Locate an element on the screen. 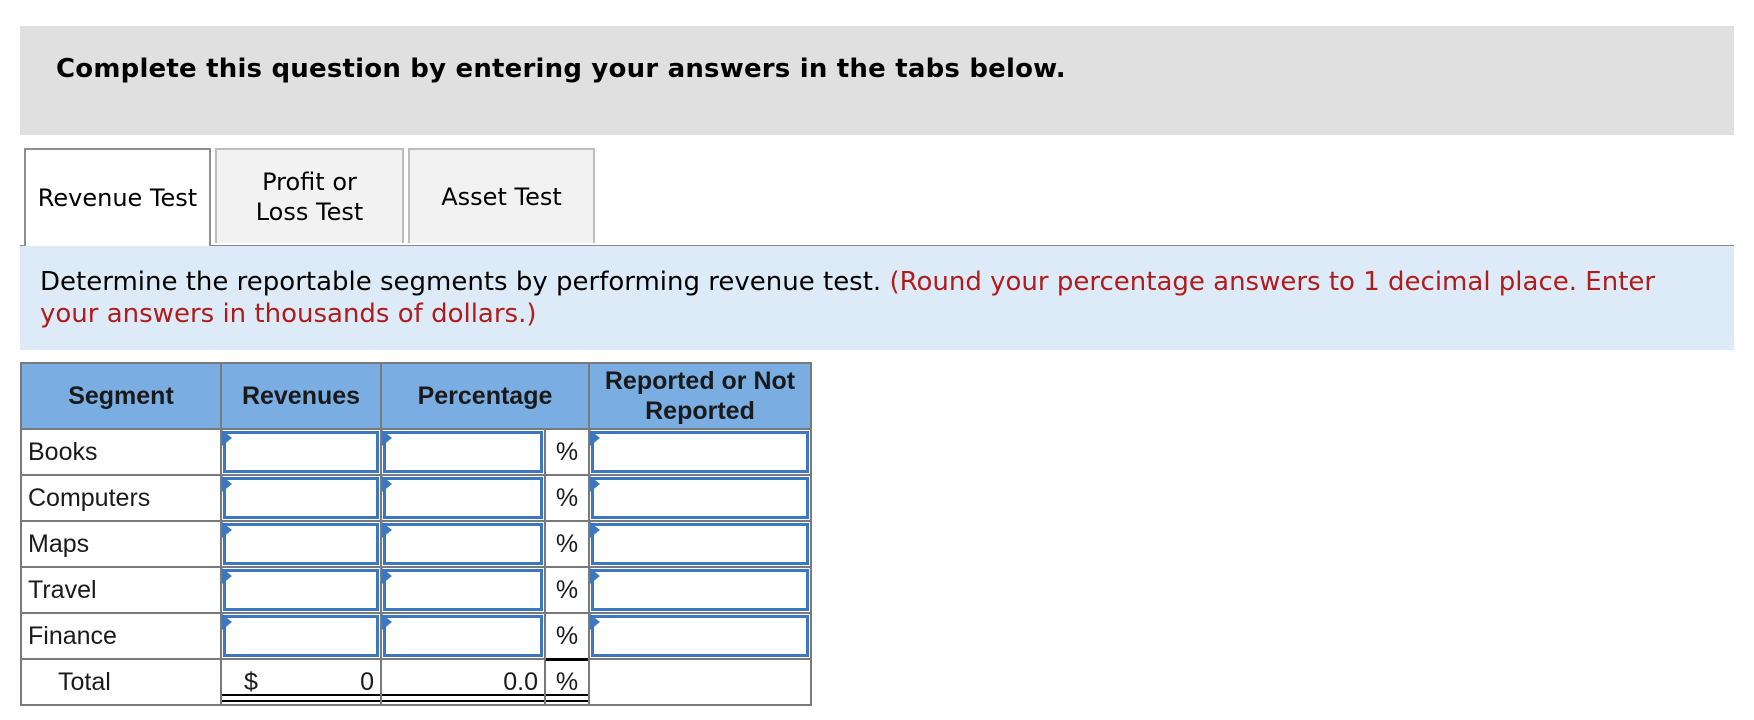 The height and width of the screenshot is (720, 1754). total-currency-symbol: $ is located at coordinates (251, 682).